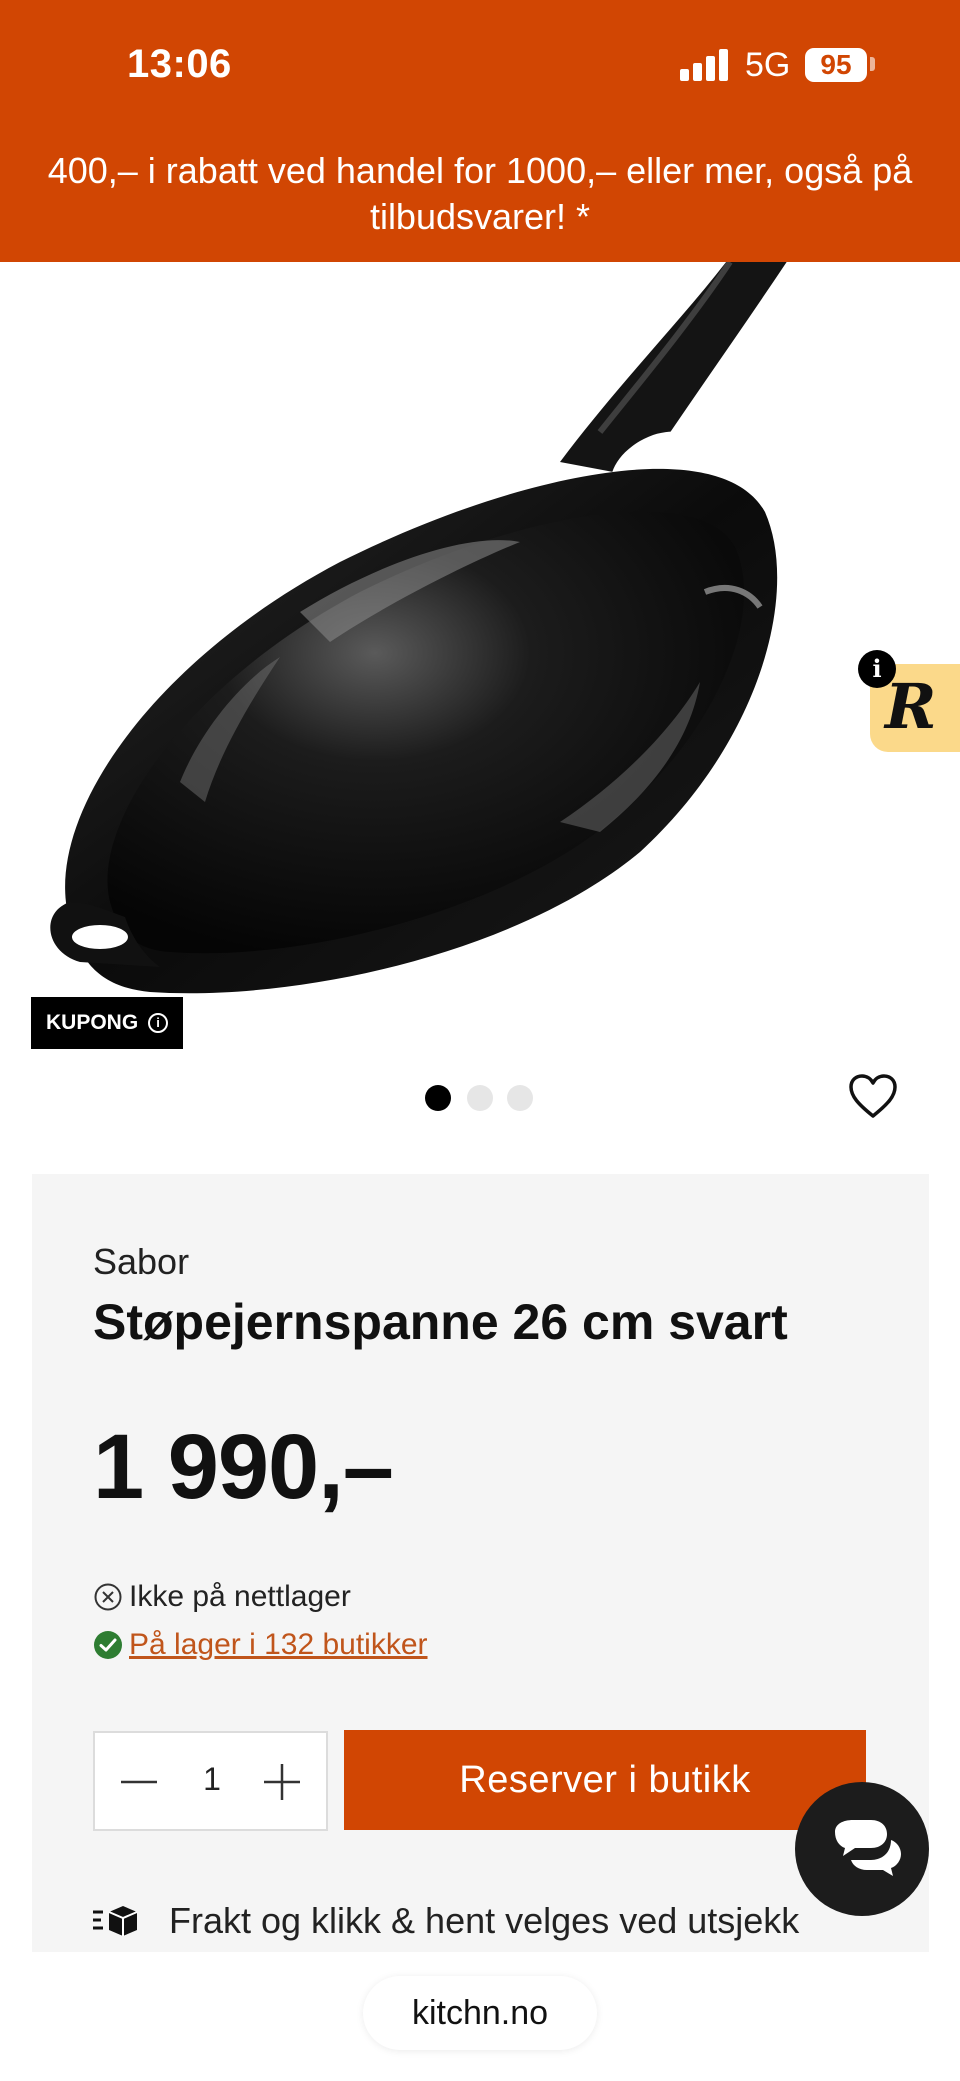  I want to click on store-stock-link: På lager i 132 butikker, so click(278, 1645).